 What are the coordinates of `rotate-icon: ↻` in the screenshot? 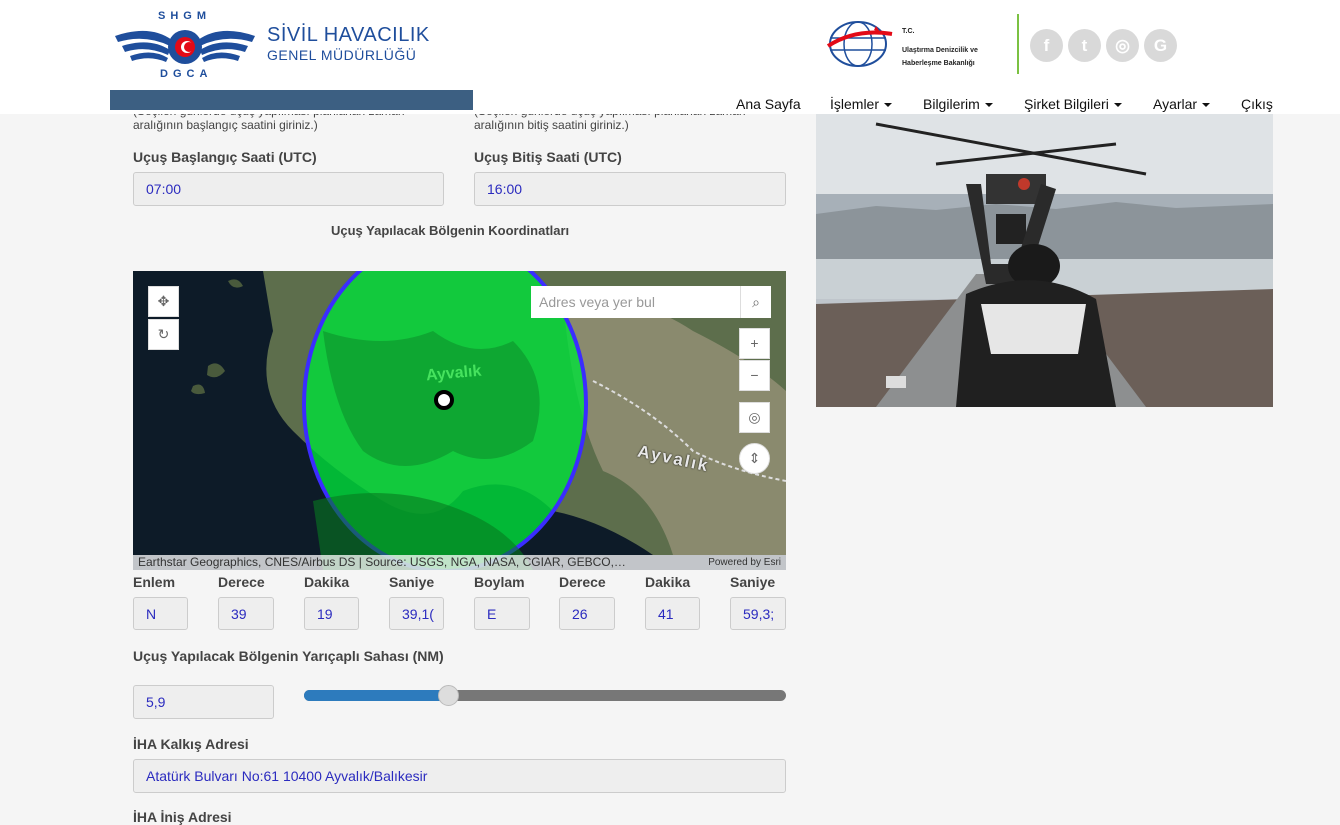 It's located at (163, 334).